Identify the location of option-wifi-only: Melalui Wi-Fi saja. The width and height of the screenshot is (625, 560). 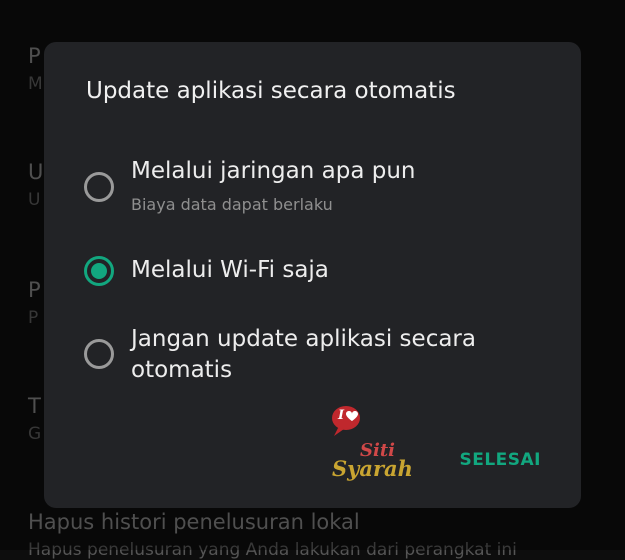
(319, 272).